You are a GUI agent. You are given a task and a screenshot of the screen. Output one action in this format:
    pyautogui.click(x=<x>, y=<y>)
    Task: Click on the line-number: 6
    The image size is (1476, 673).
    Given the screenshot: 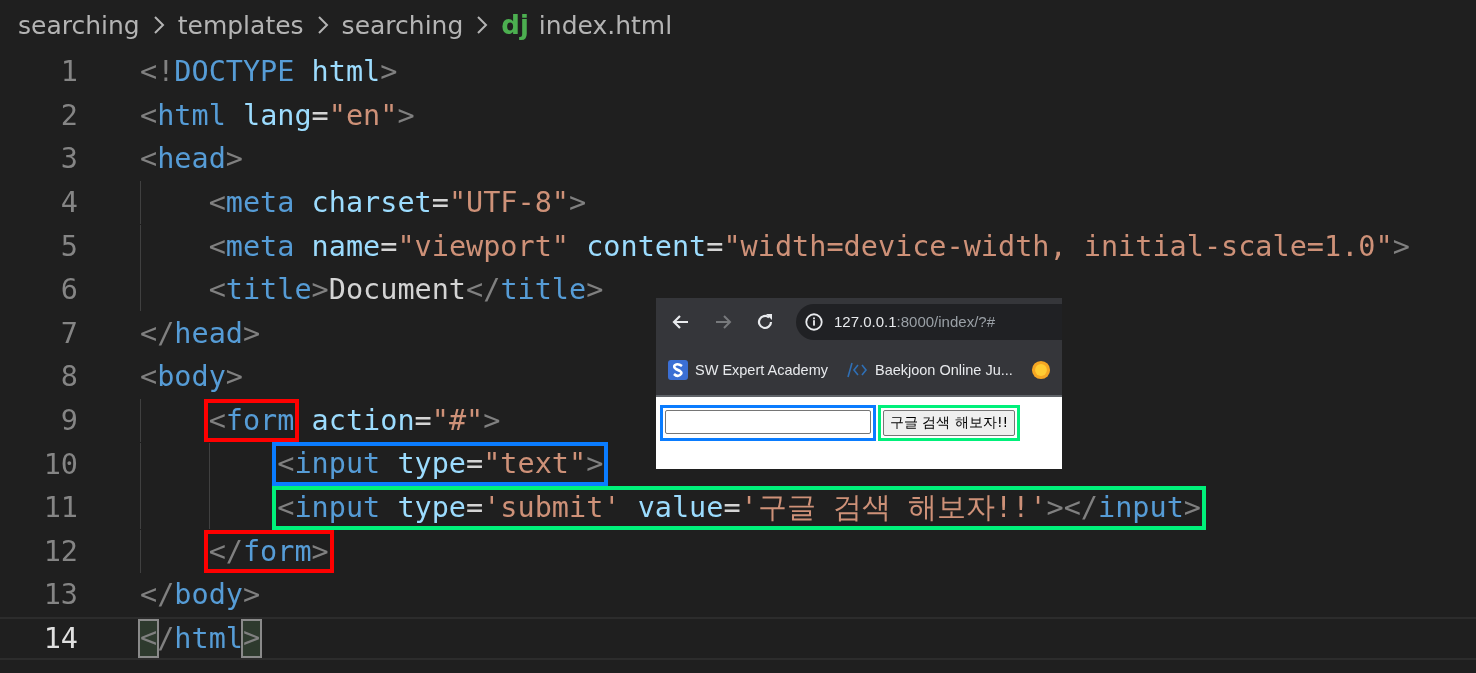 What is the action you would take?
    pyautogui.click(x=68, y=290)
    